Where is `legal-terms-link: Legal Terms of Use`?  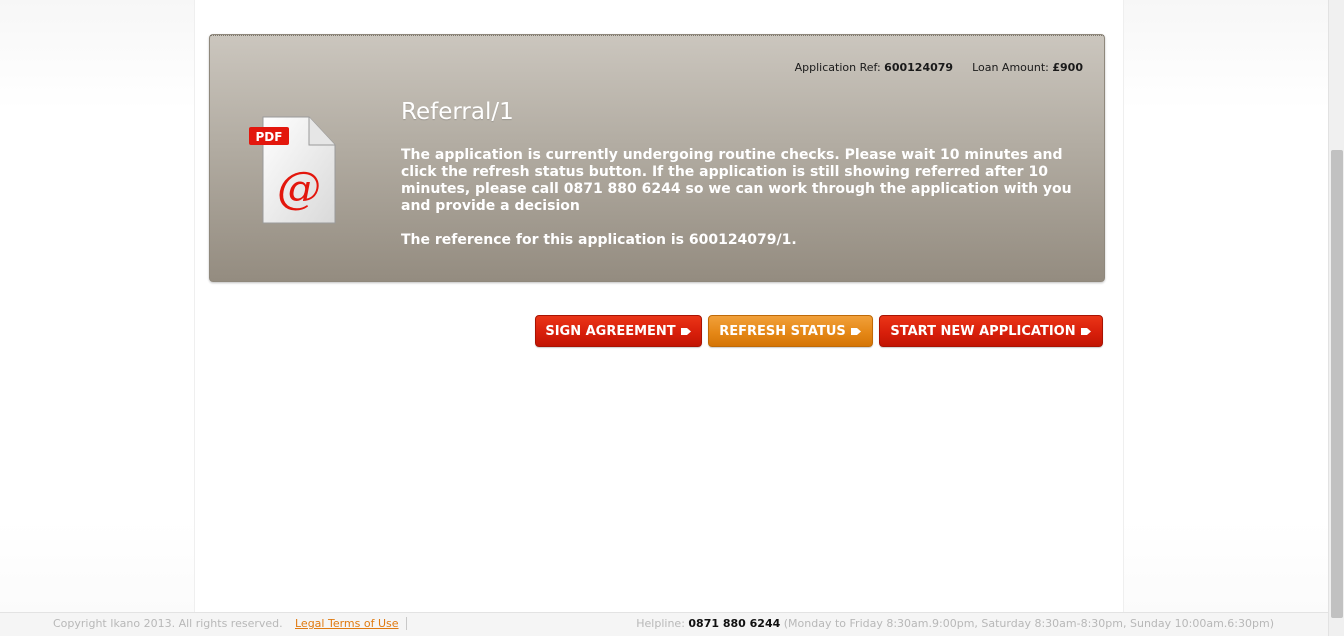
legal-terms-link: Legal Terms of Use is located at coordinates (347, 623).